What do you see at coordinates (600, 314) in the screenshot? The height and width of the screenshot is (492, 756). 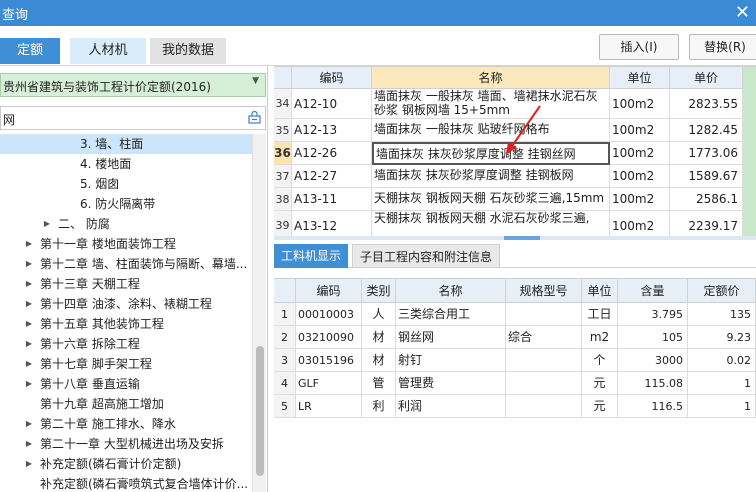 I see `table-cell: 工日` at bounding box center [600, 314].